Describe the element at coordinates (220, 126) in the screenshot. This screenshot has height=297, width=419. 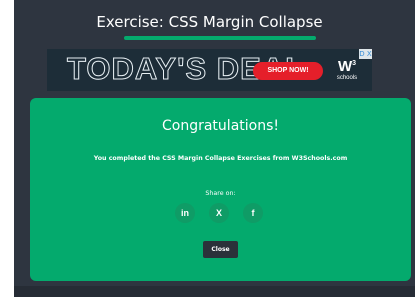
I see `modal-title: Congratulations!` at that location.